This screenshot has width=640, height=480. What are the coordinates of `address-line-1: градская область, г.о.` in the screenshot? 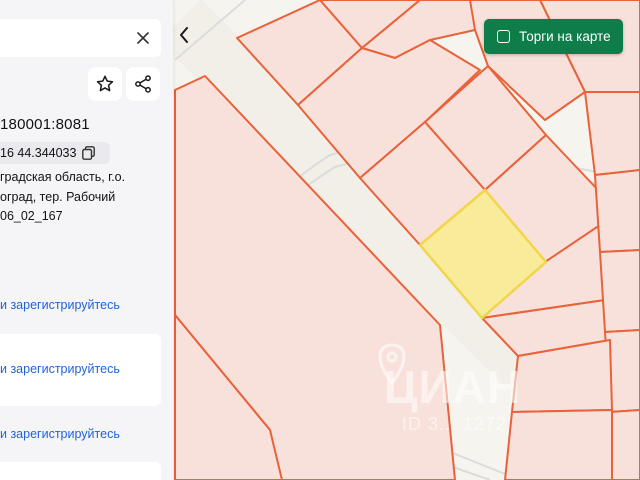 It's located at (63, 177).